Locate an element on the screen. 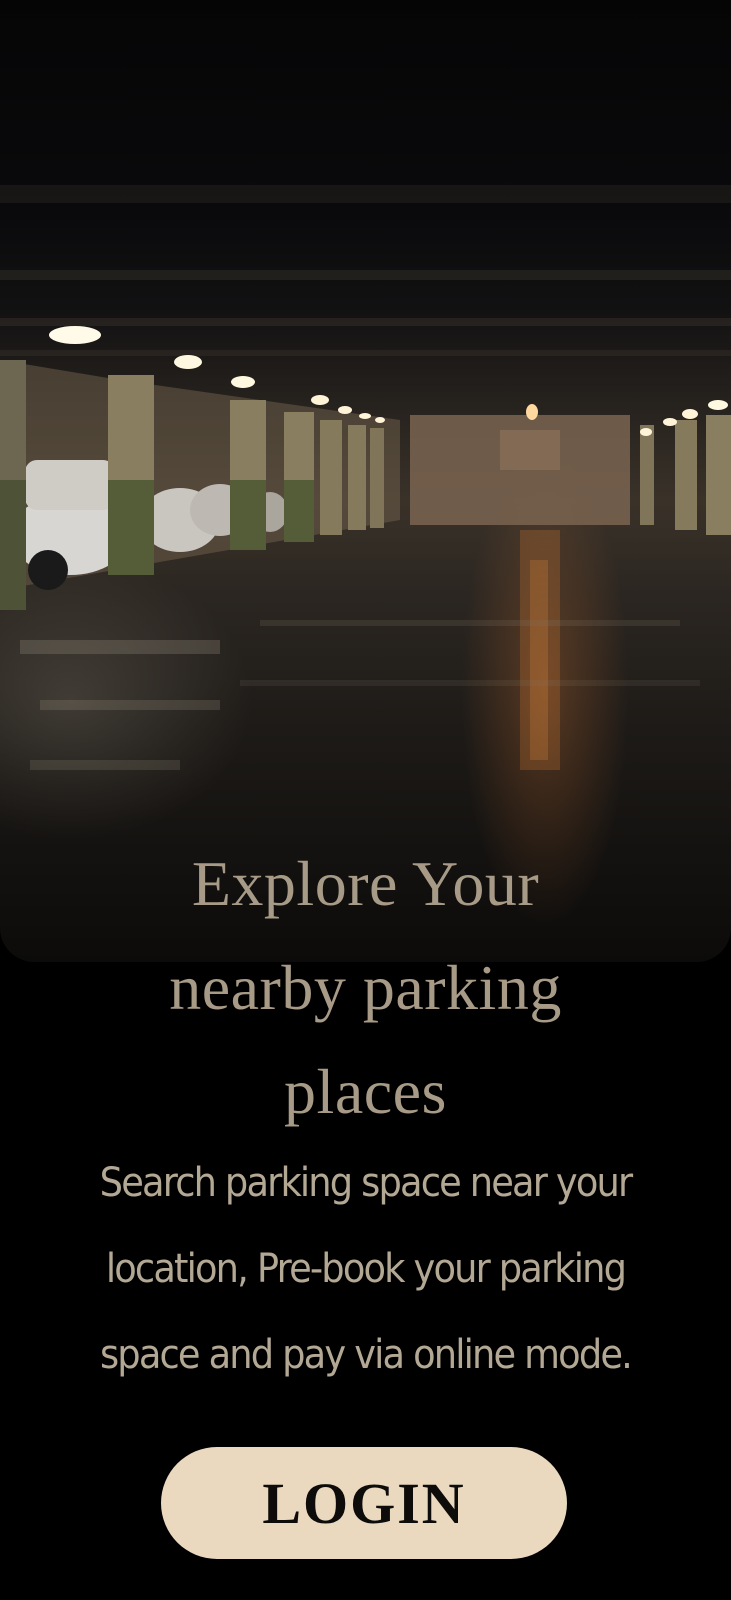 The width and height of the screenshot is (731, 1600). description-line-1: Search parking space near your is located at coordinates (366, 1183).